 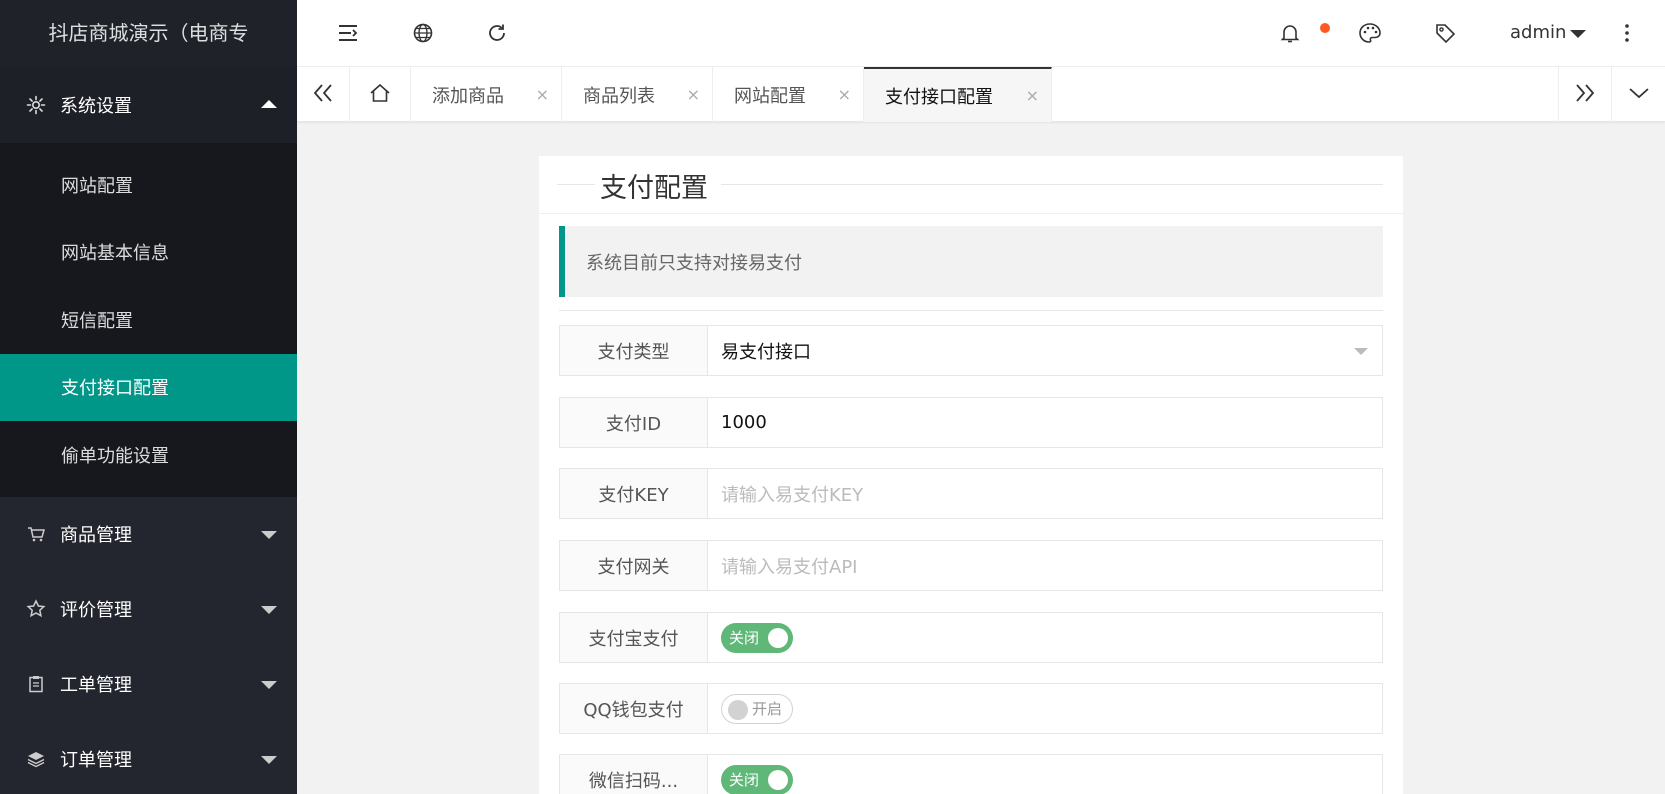 I want to click on fieldset-legend: 支付配置, so click(x=971, y=185).